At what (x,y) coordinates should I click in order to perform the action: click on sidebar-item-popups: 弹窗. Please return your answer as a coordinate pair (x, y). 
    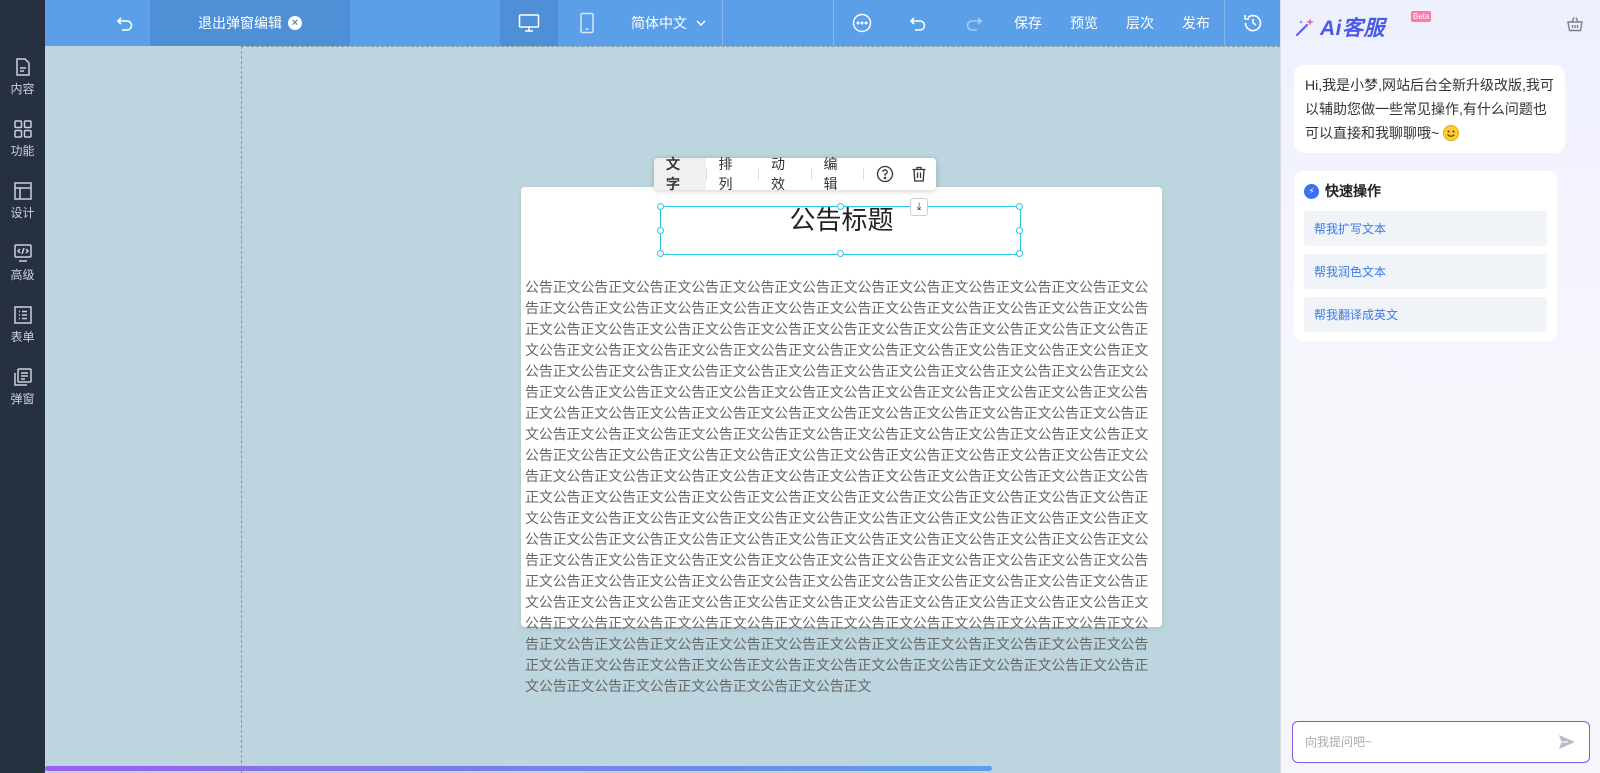
    Looking at the image, I should click on (22, 387).